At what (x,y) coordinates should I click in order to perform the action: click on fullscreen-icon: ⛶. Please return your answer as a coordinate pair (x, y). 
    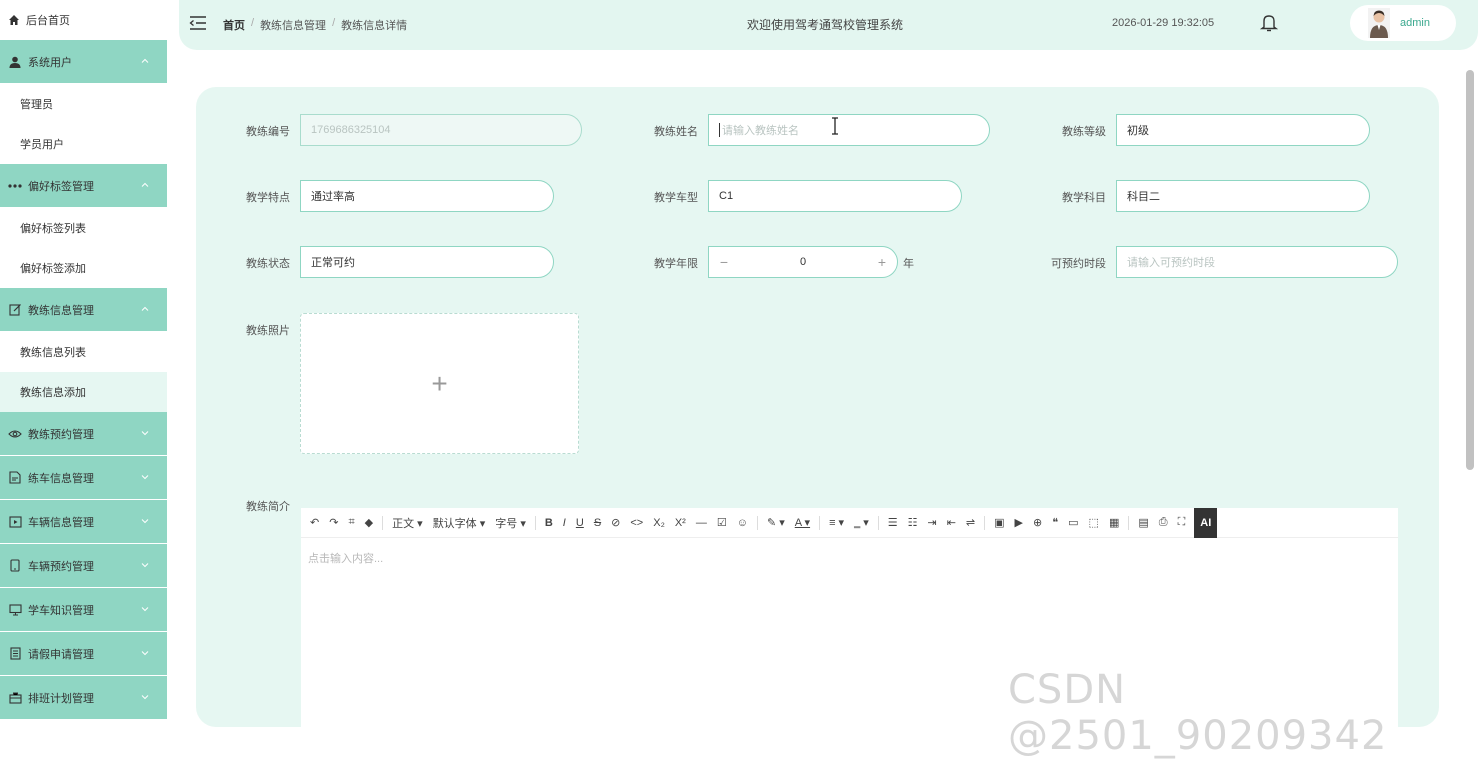
    Looking at the image, I should click on (1182, 523).